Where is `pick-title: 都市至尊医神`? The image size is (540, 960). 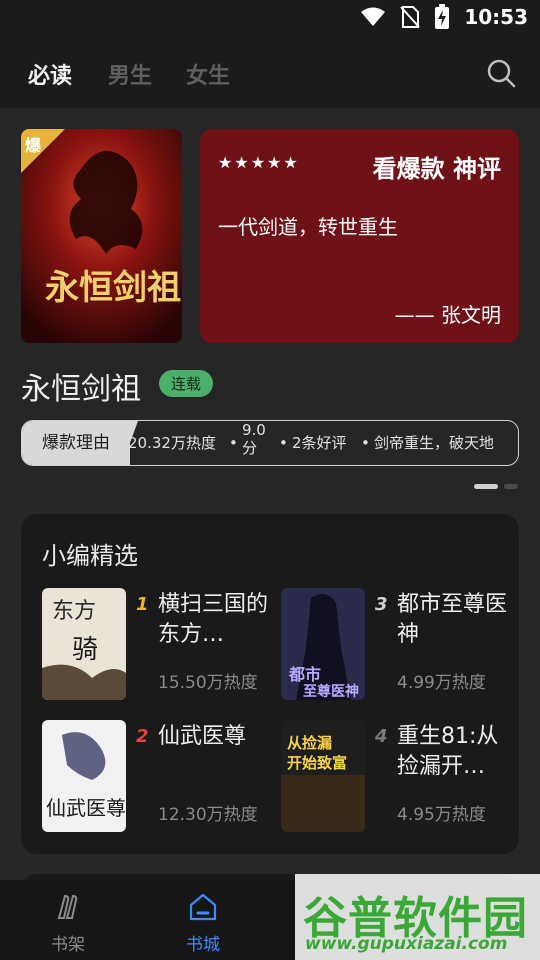 pick-title: 都市至尊医神 is located at coordinates (452, 619).